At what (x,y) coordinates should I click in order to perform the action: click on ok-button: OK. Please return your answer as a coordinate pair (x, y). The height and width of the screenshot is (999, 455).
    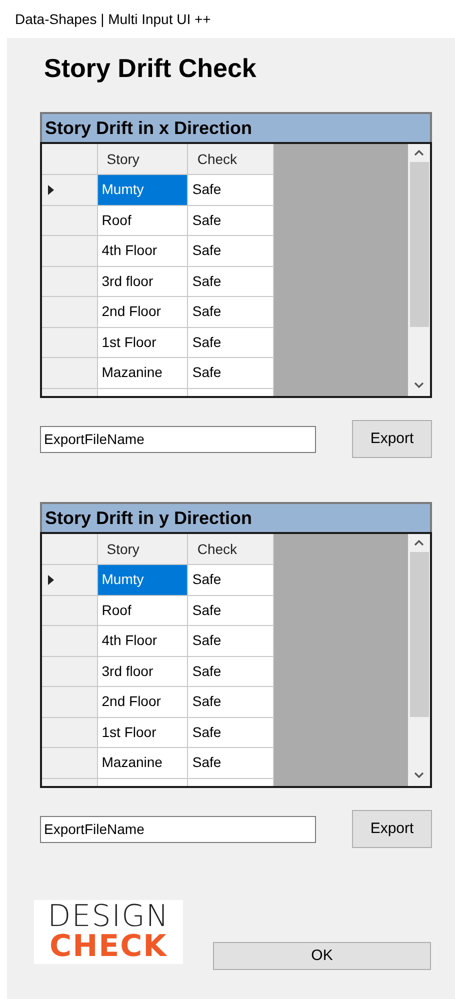
    Looking at the image, I should click on (322, 956).